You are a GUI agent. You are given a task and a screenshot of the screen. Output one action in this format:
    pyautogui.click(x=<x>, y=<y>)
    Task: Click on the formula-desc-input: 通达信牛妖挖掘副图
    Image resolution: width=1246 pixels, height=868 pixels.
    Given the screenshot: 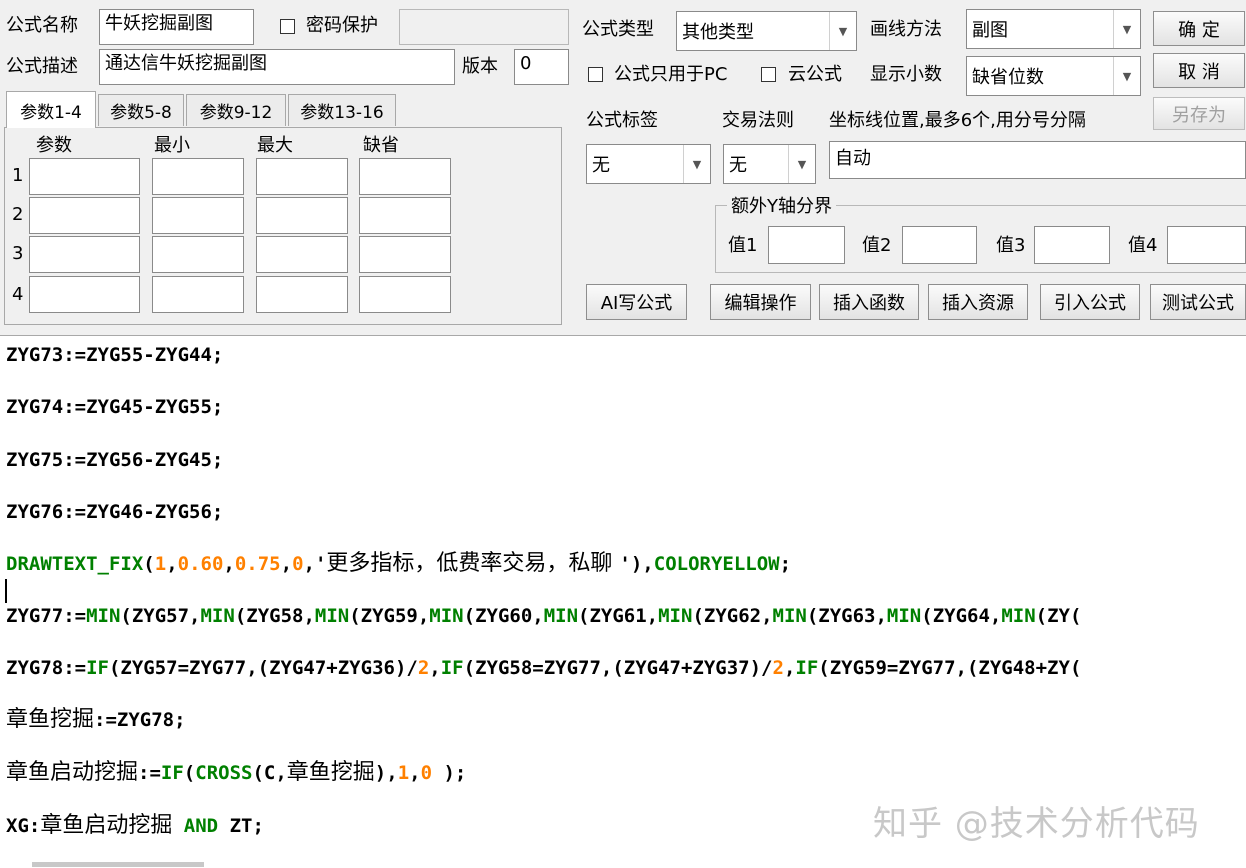 What is the action you would take?
    pyautogui.click(x=277, y=67)
    